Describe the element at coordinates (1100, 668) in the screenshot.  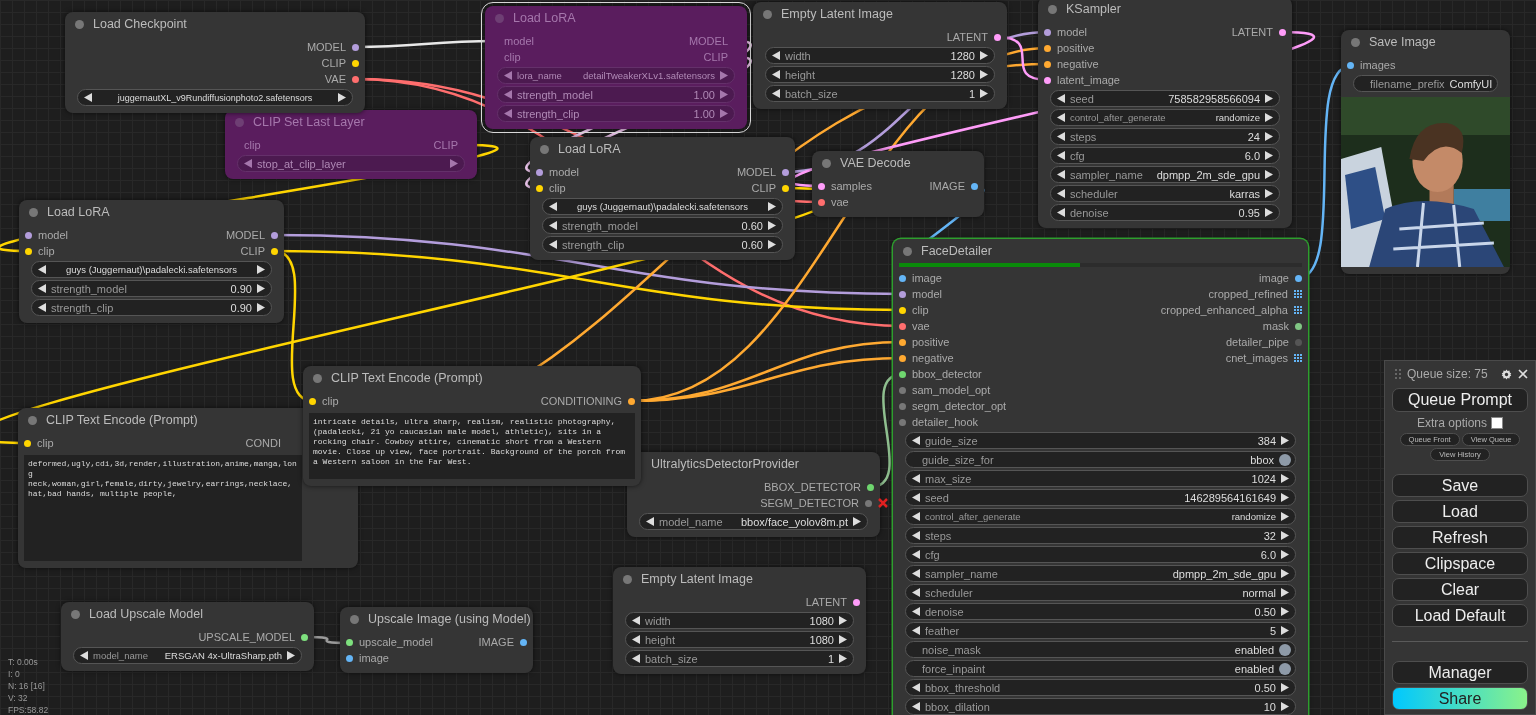
I see `toggle-switch: force_inpaint enabled` at that location.